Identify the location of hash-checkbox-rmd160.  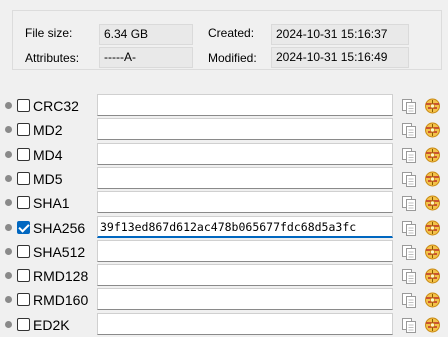
(23, 300).